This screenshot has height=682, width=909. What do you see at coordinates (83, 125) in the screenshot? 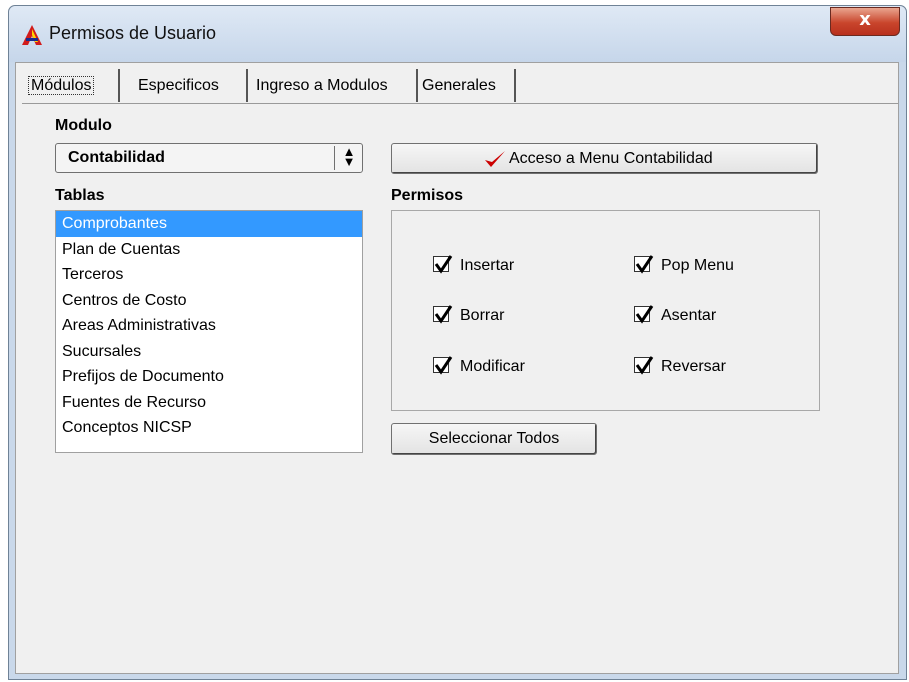
I see `modulo-label: Modulo` at bounding box center [83, 125].